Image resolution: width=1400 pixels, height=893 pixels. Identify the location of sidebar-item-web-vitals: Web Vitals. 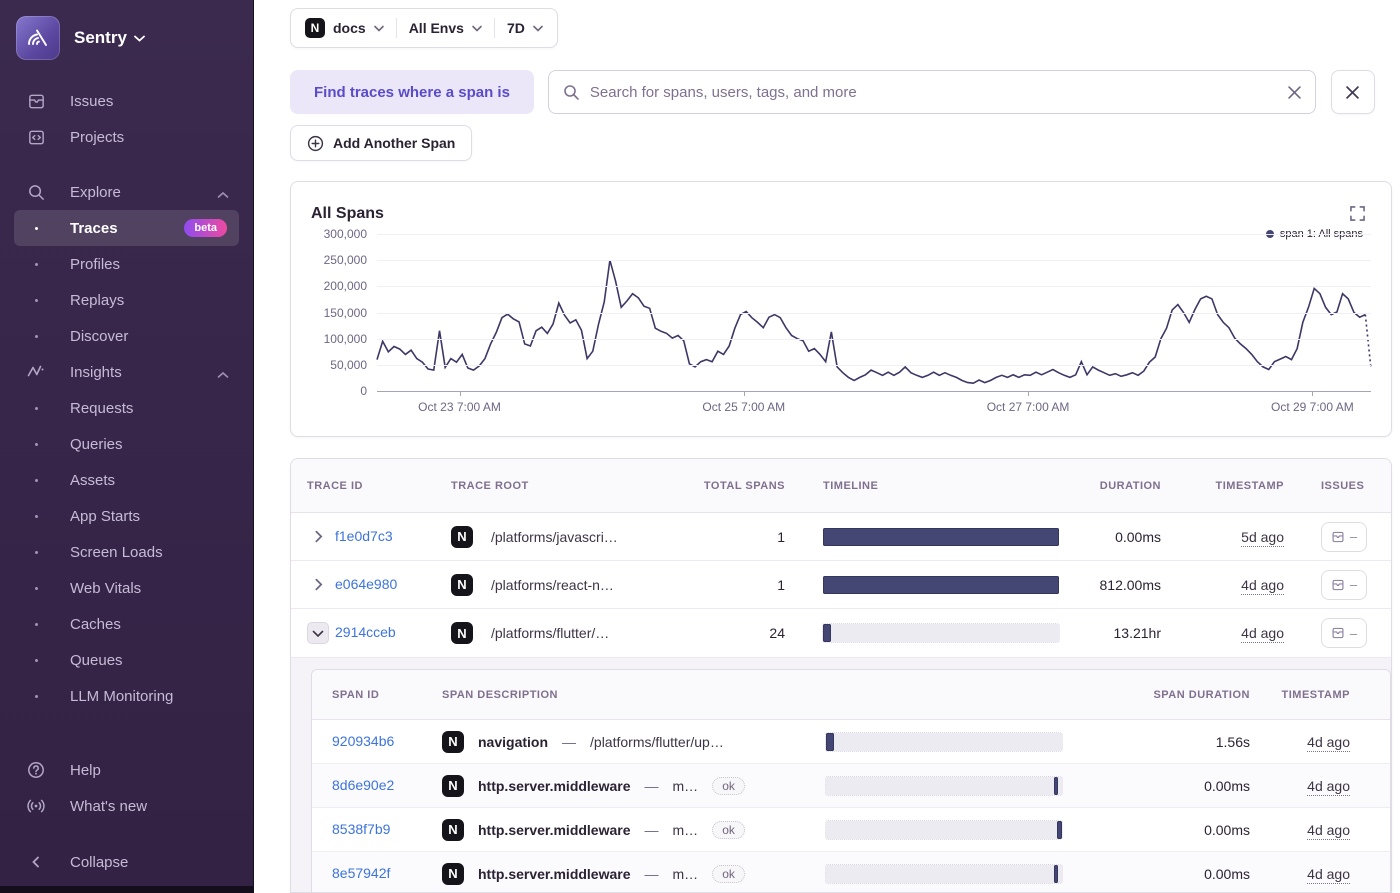
(126, 588).